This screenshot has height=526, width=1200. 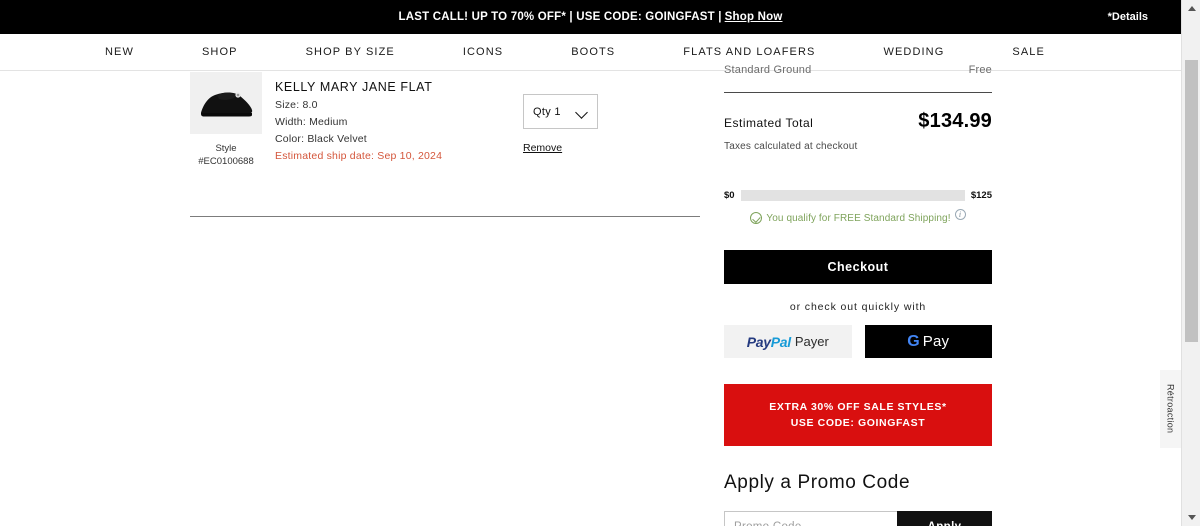 What do you see at coordinates (858, 341) in the screenshot?
I see `quick-pay-buttons: PayPal Payer G Pay` at bounding box center [858, 341].